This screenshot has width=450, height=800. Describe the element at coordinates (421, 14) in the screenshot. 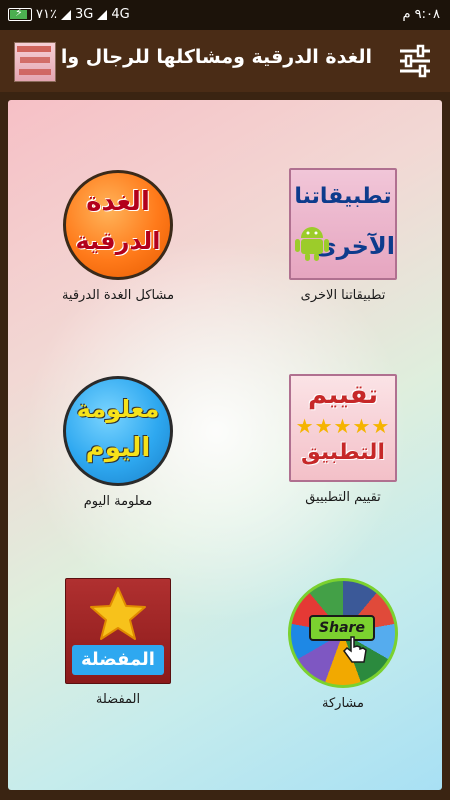

I see `status-time: ٩:٠٨ م` at that location.